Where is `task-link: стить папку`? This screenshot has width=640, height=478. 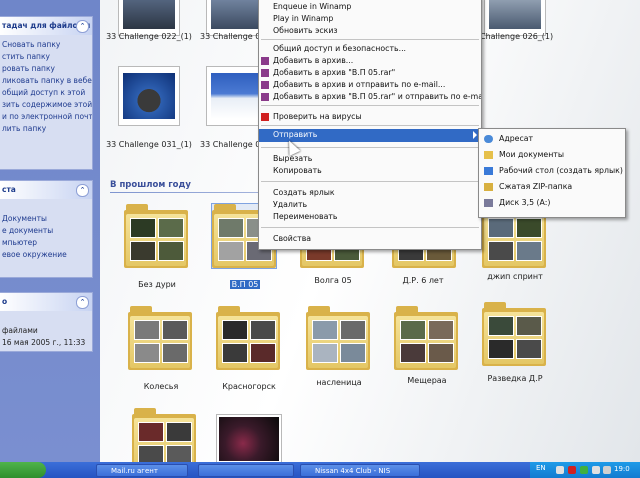 task-link: стить папку is located at coordinates (46, 57).